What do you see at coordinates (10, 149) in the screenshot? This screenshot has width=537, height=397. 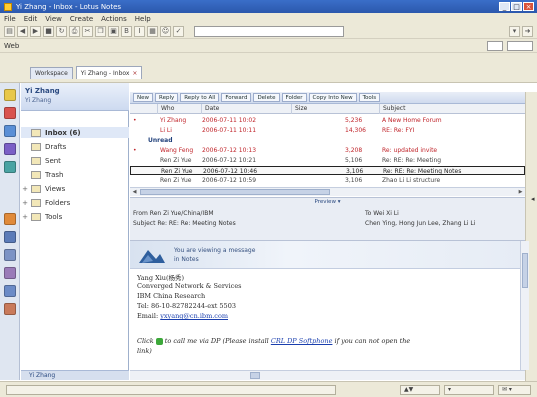 I see `contacts-icon` at bounding box center [10, 149].